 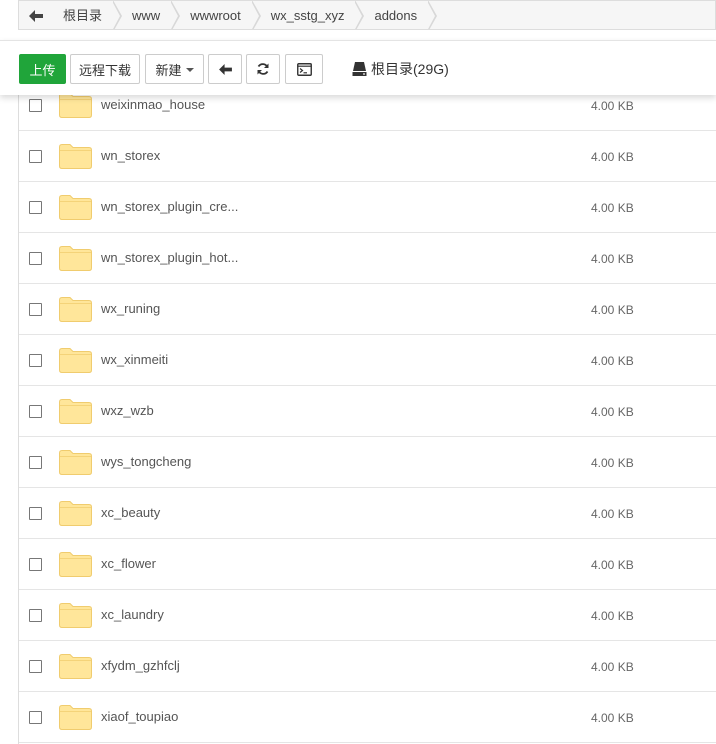 What do you see at coordinates (140, 666) in the screenshot?
I see `file-name: xfydm_gzhfclj` at bounding box center [140, 666].